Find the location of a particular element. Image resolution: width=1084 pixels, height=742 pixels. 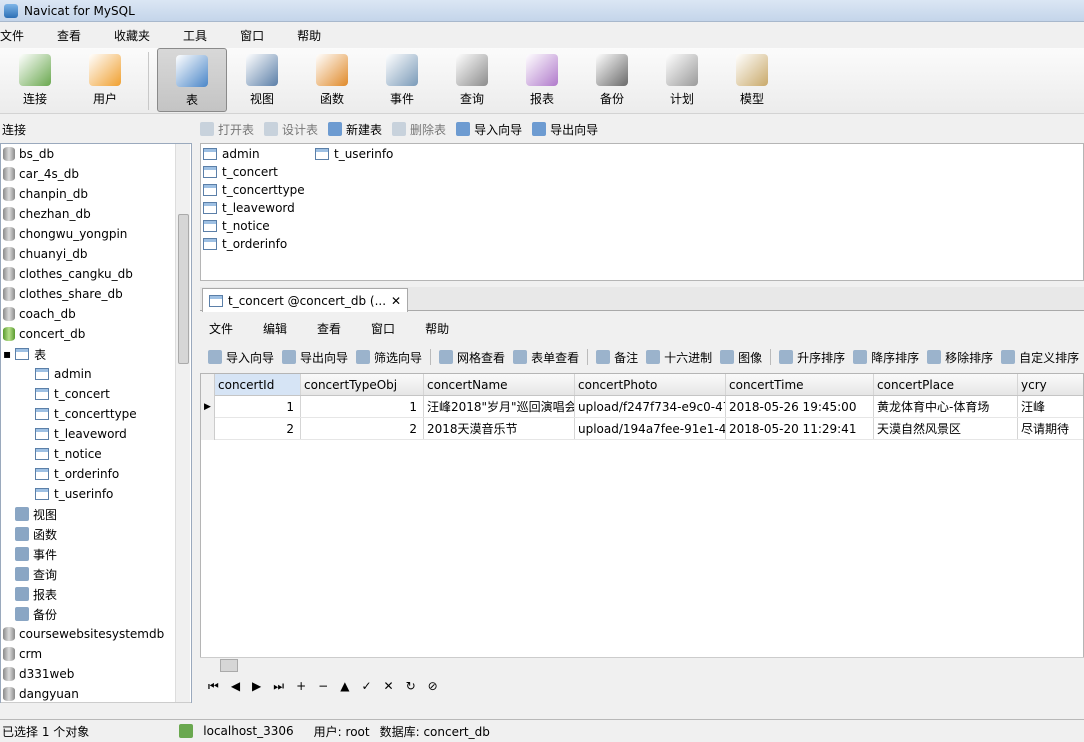

sidebar-vertical-scrollbar is located at coordinates (182, 423).